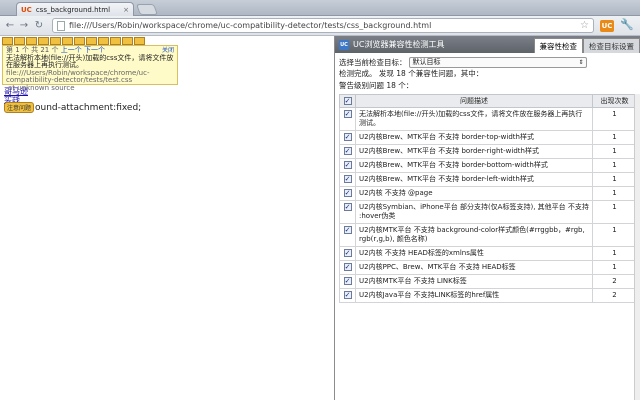  I want to click on tab-target-settings: 检查目标设置, so click(611, 45).